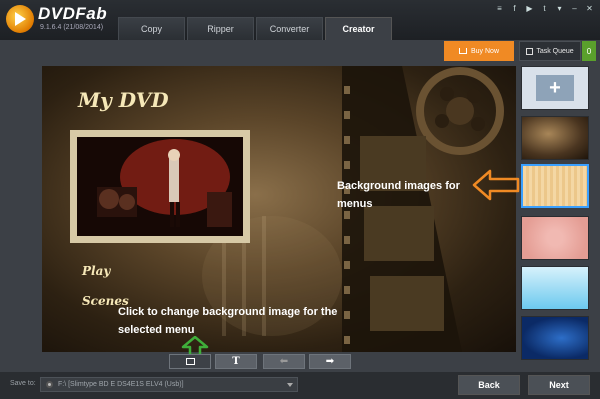 The height and width of the screenshot is (399, 600). I want to click on window-controls: ≡ f ▶ t ▾ – ✕, so click(544, 8).